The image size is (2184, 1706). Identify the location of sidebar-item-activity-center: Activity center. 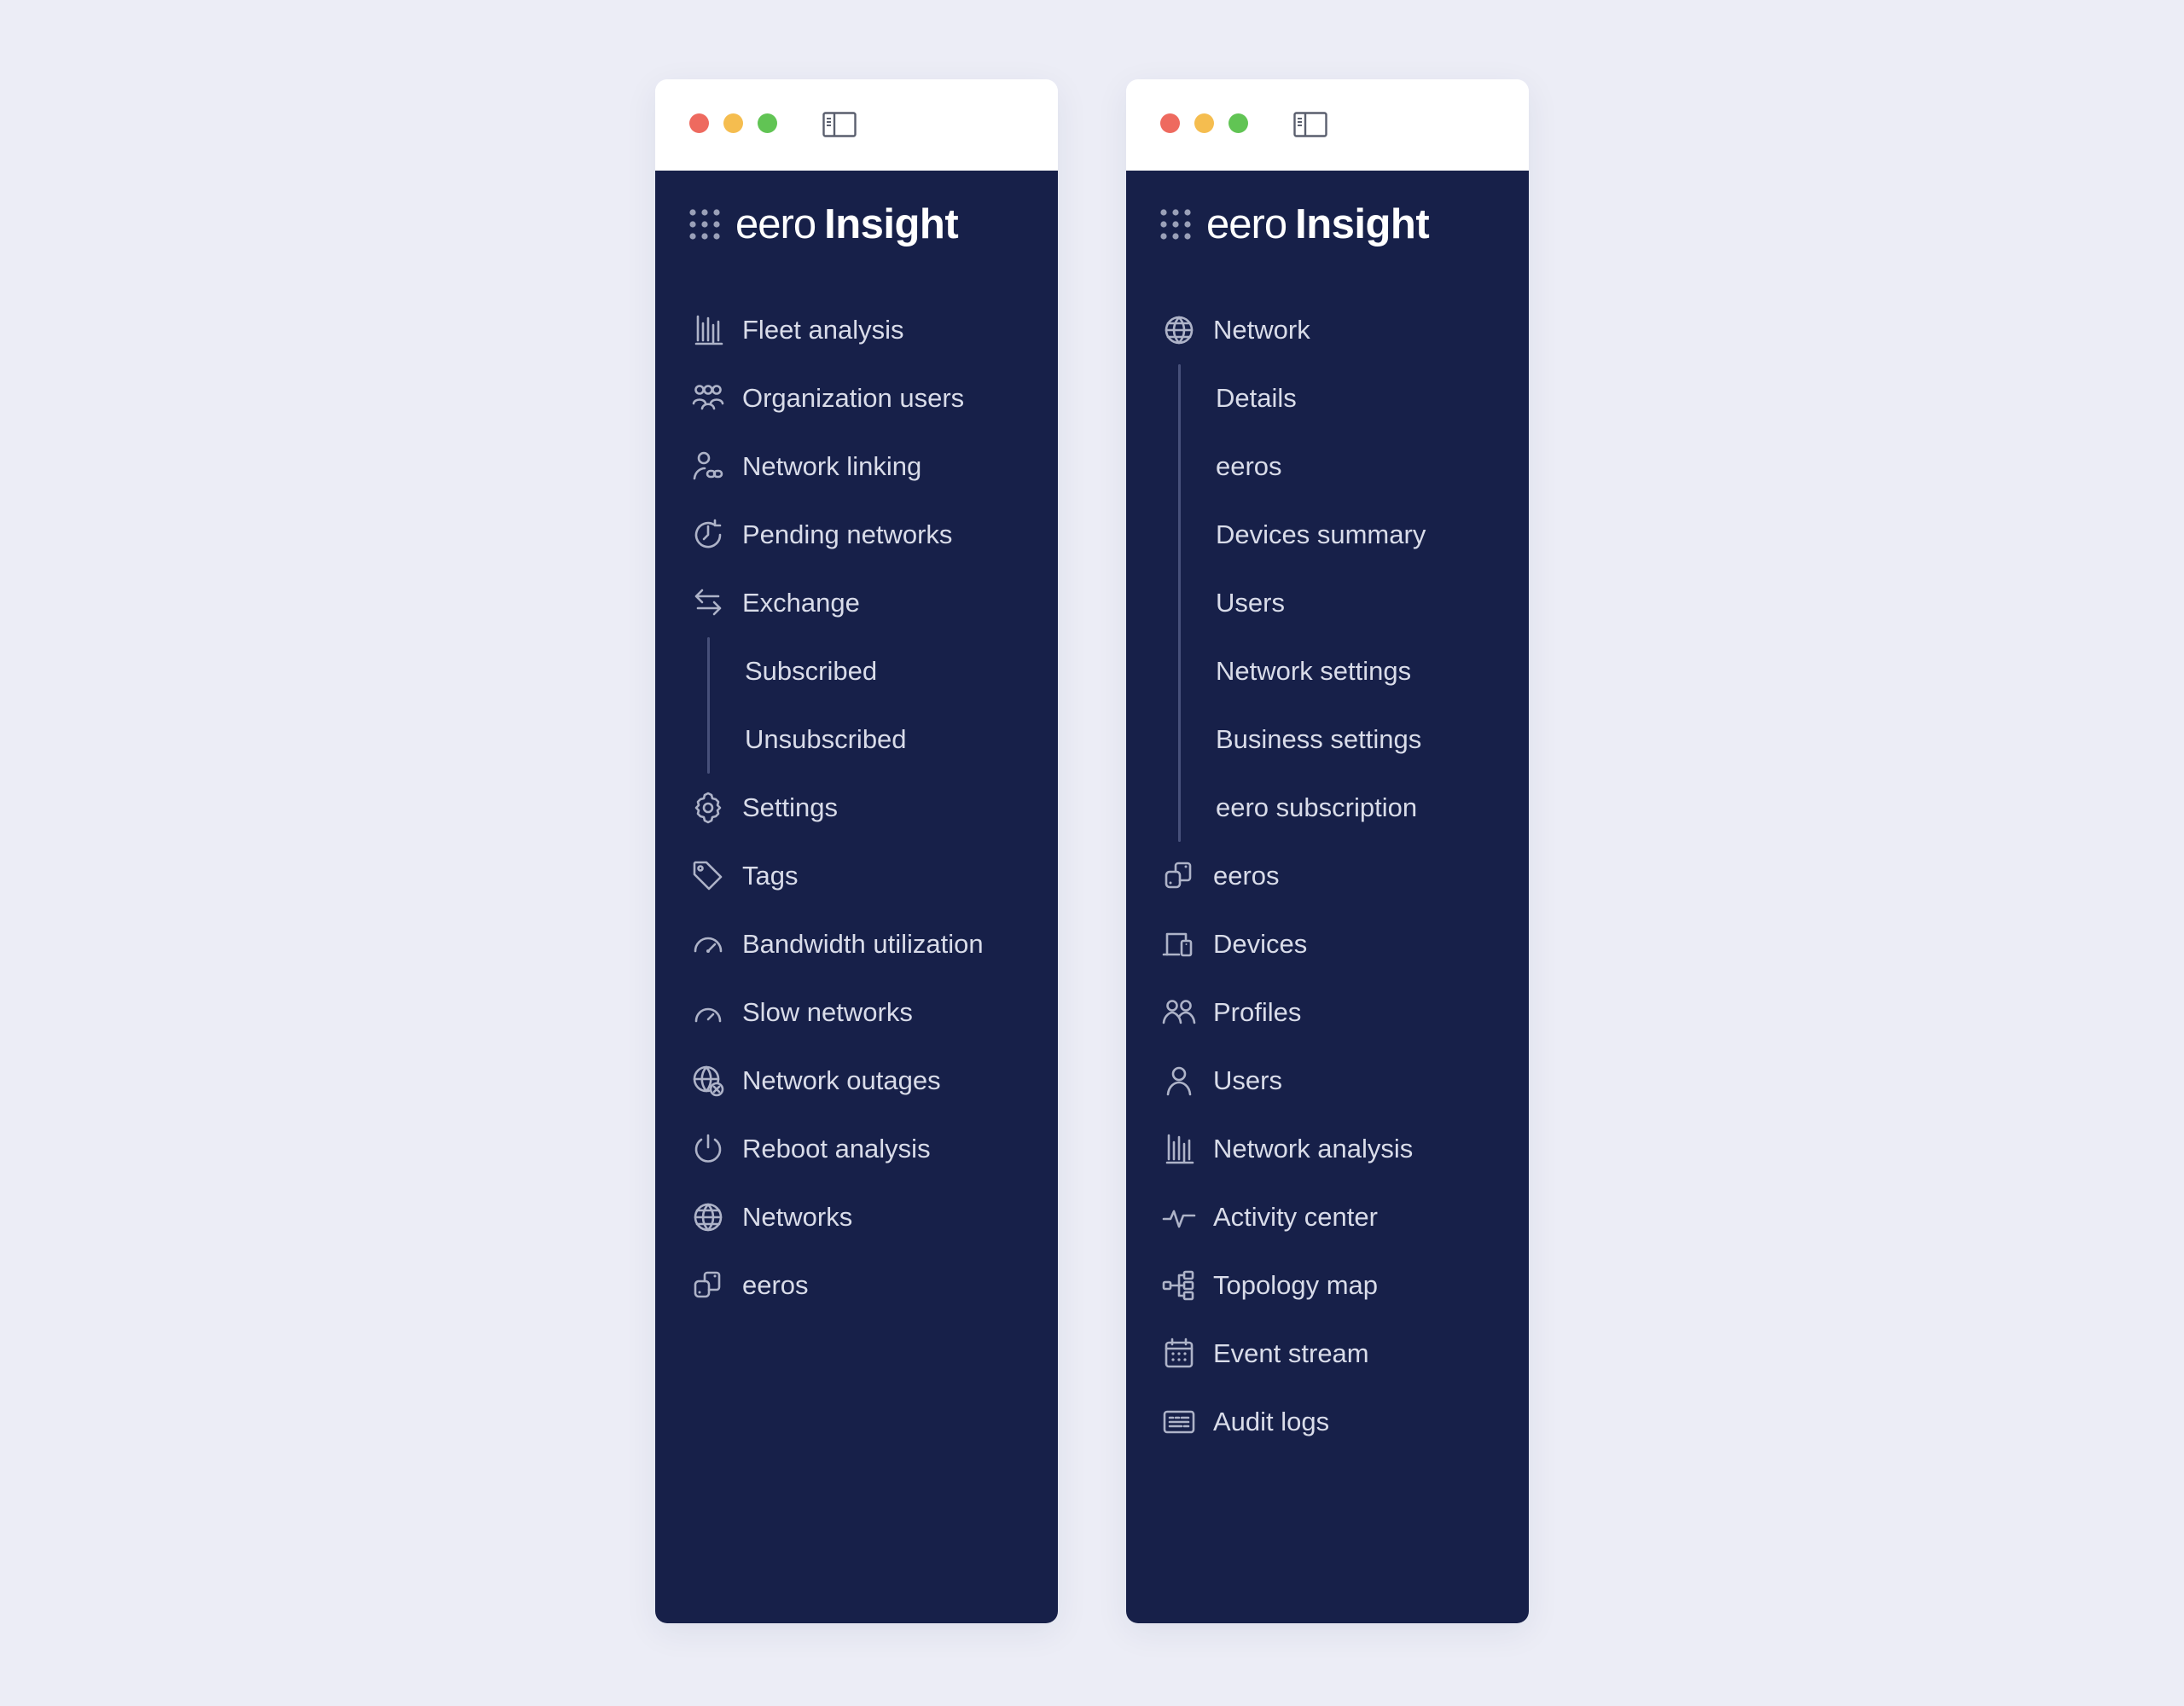
(1327, 1217).